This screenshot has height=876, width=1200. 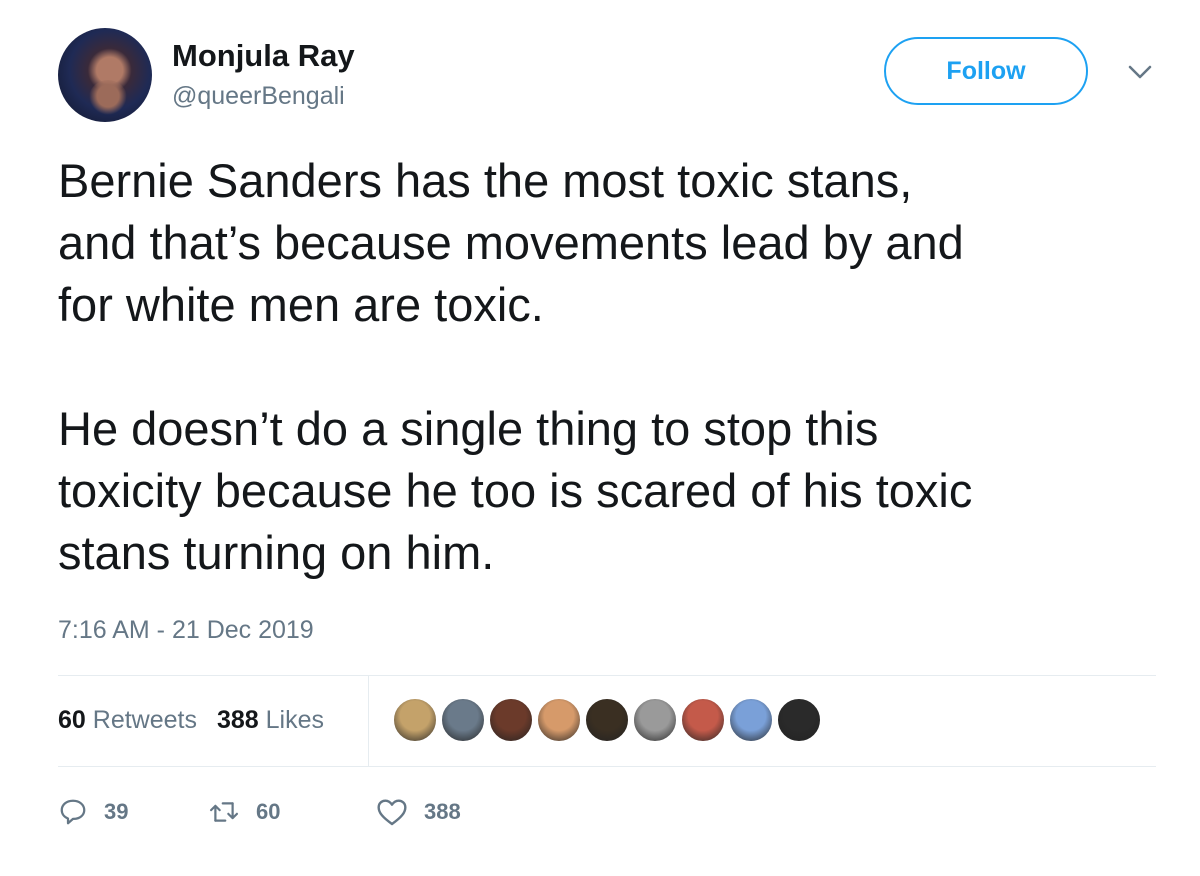 I want to click on tweet-timestamp: 7:16 AM - 21 Dec 2019, so click(x=186, y=630).